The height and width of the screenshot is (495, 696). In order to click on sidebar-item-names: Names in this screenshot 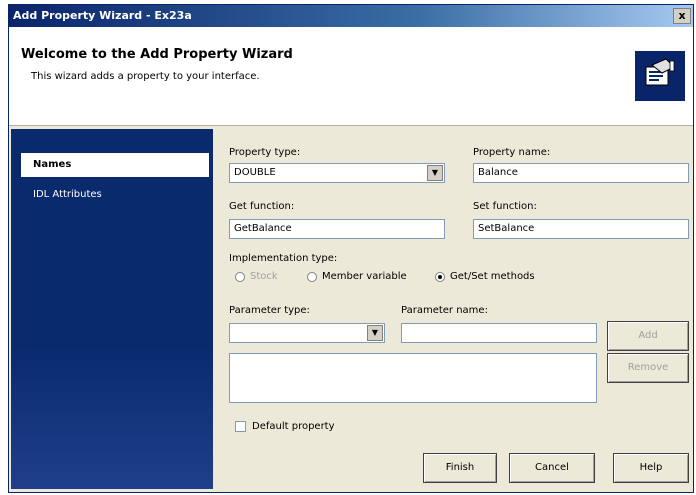, I will do `click(115, 165)`.